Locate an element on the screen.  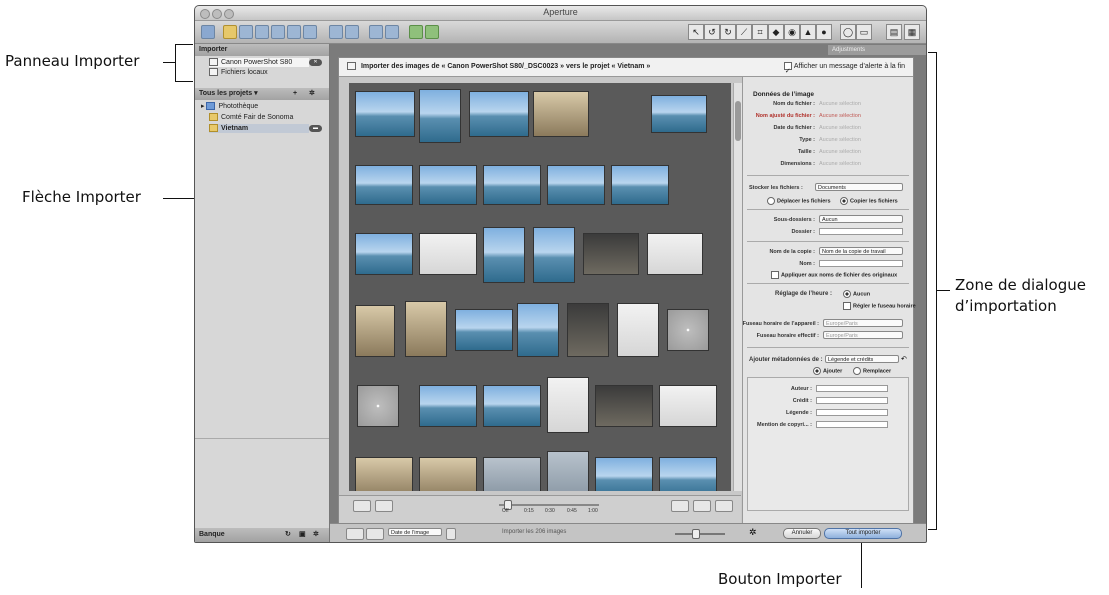
project-item-sonoma: Comté Fair de Sonoma is located at coordinates (251, 117).